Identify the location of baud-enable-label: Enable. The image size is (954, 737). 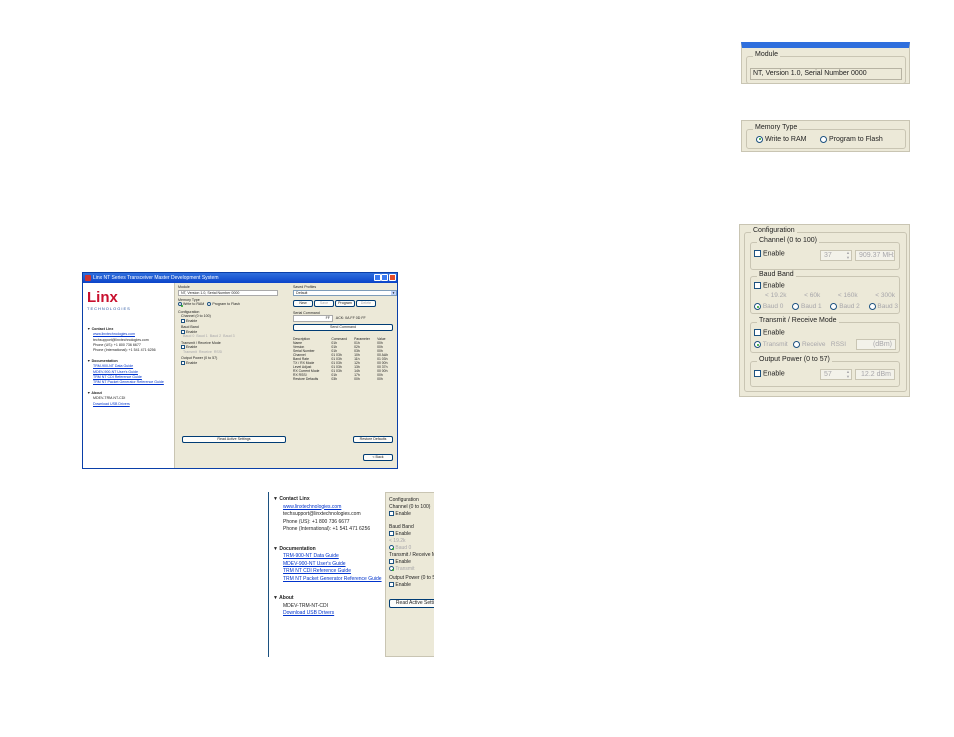
(192, 331).